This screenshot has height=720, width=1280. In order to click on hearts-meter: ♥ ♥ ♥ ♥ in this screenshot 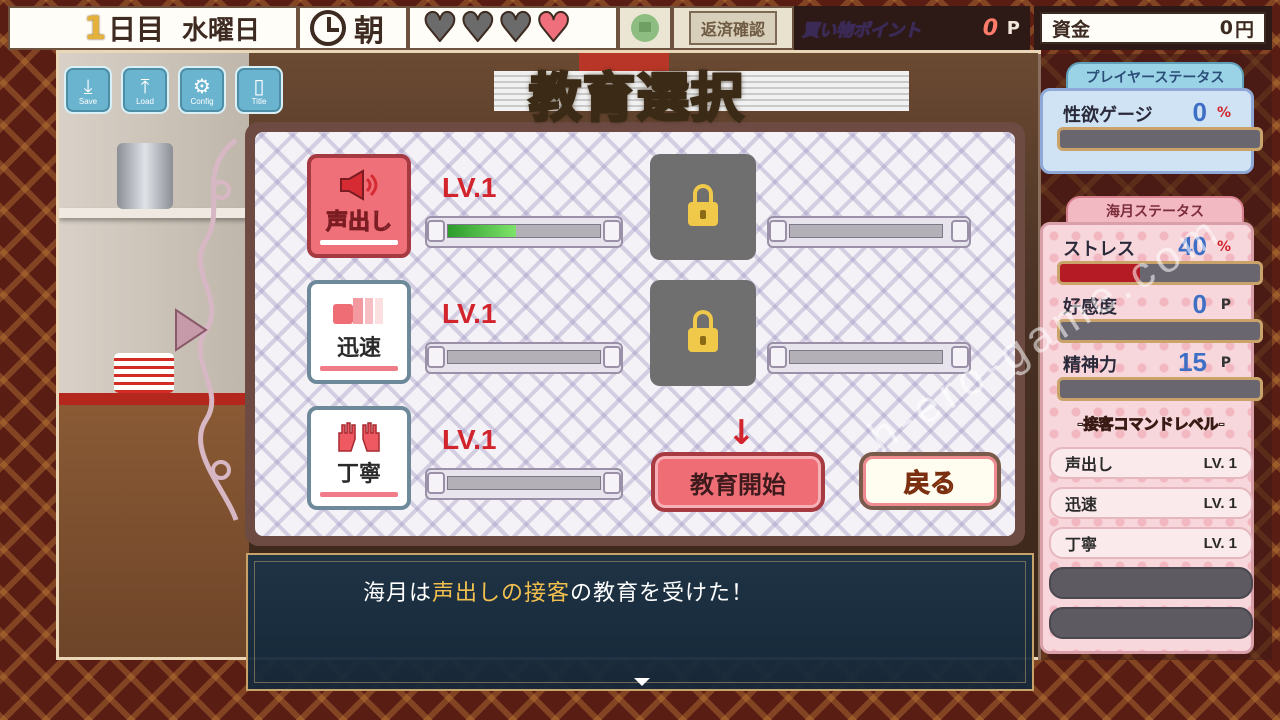, I will do `click(513, 28)`.